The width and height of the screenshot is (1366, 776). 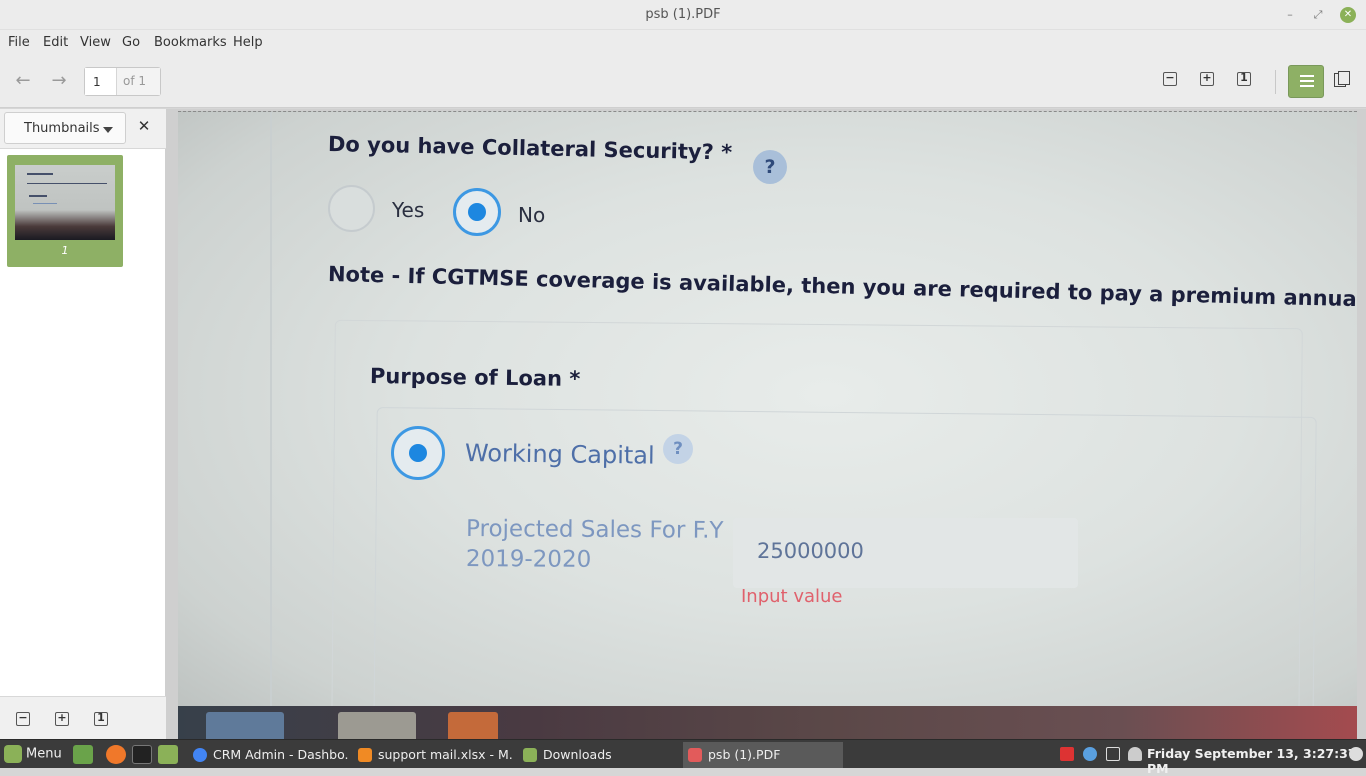 I want to click on sidebar-view-label: Thumbnails, so click(x=62, y=128).